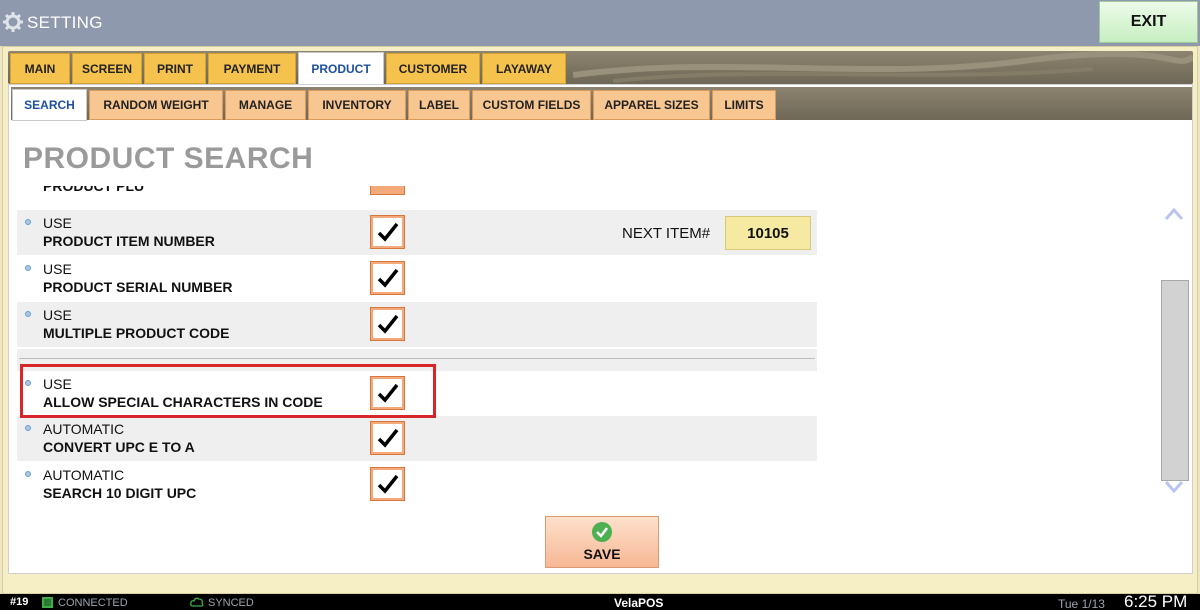  What do you see at coordinates (651, 105) in the screenshot?
I see `tab-apparel-sizes: APPAREL SIZES` at bounding box center [651, 105].